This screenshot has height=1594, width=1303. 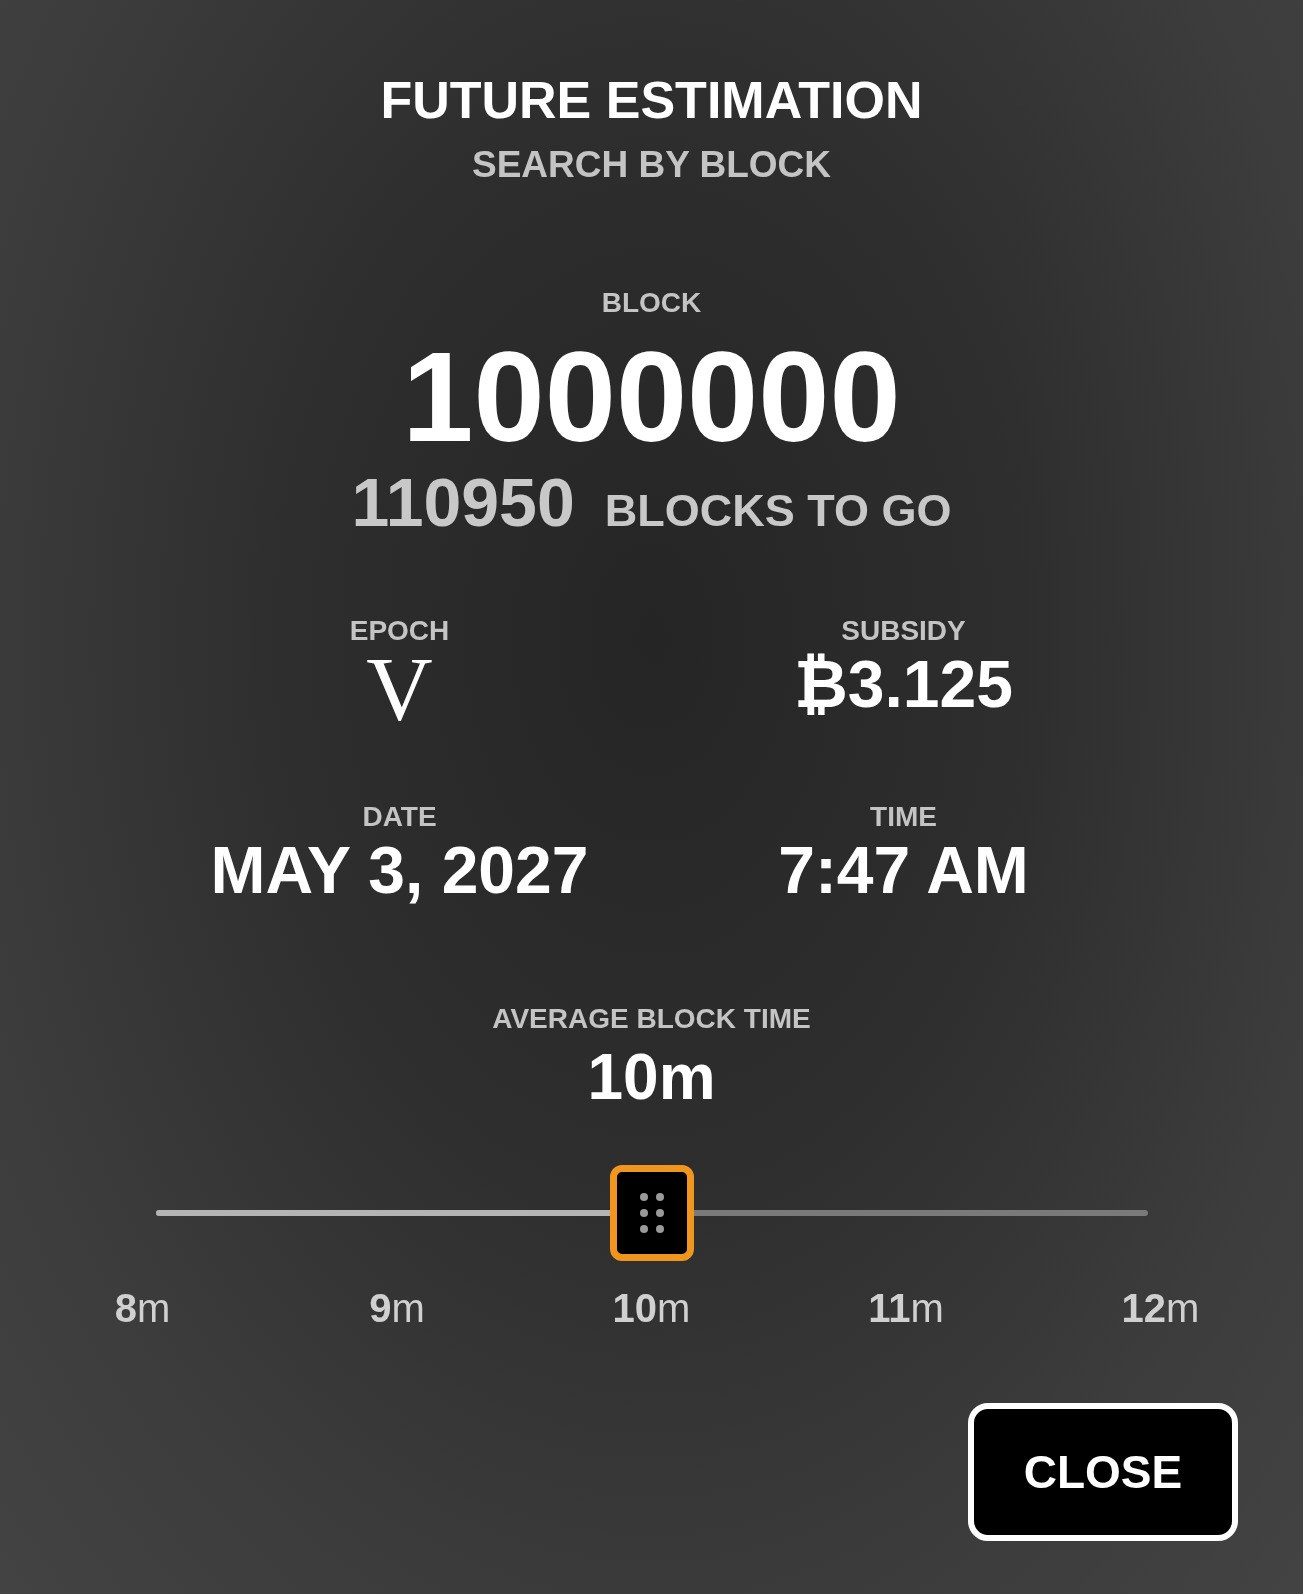 What do you see at coordinates (903, 870) in the screenshot?
I see `stat-value: 7:47 AM` at bounding box center [903, 870].